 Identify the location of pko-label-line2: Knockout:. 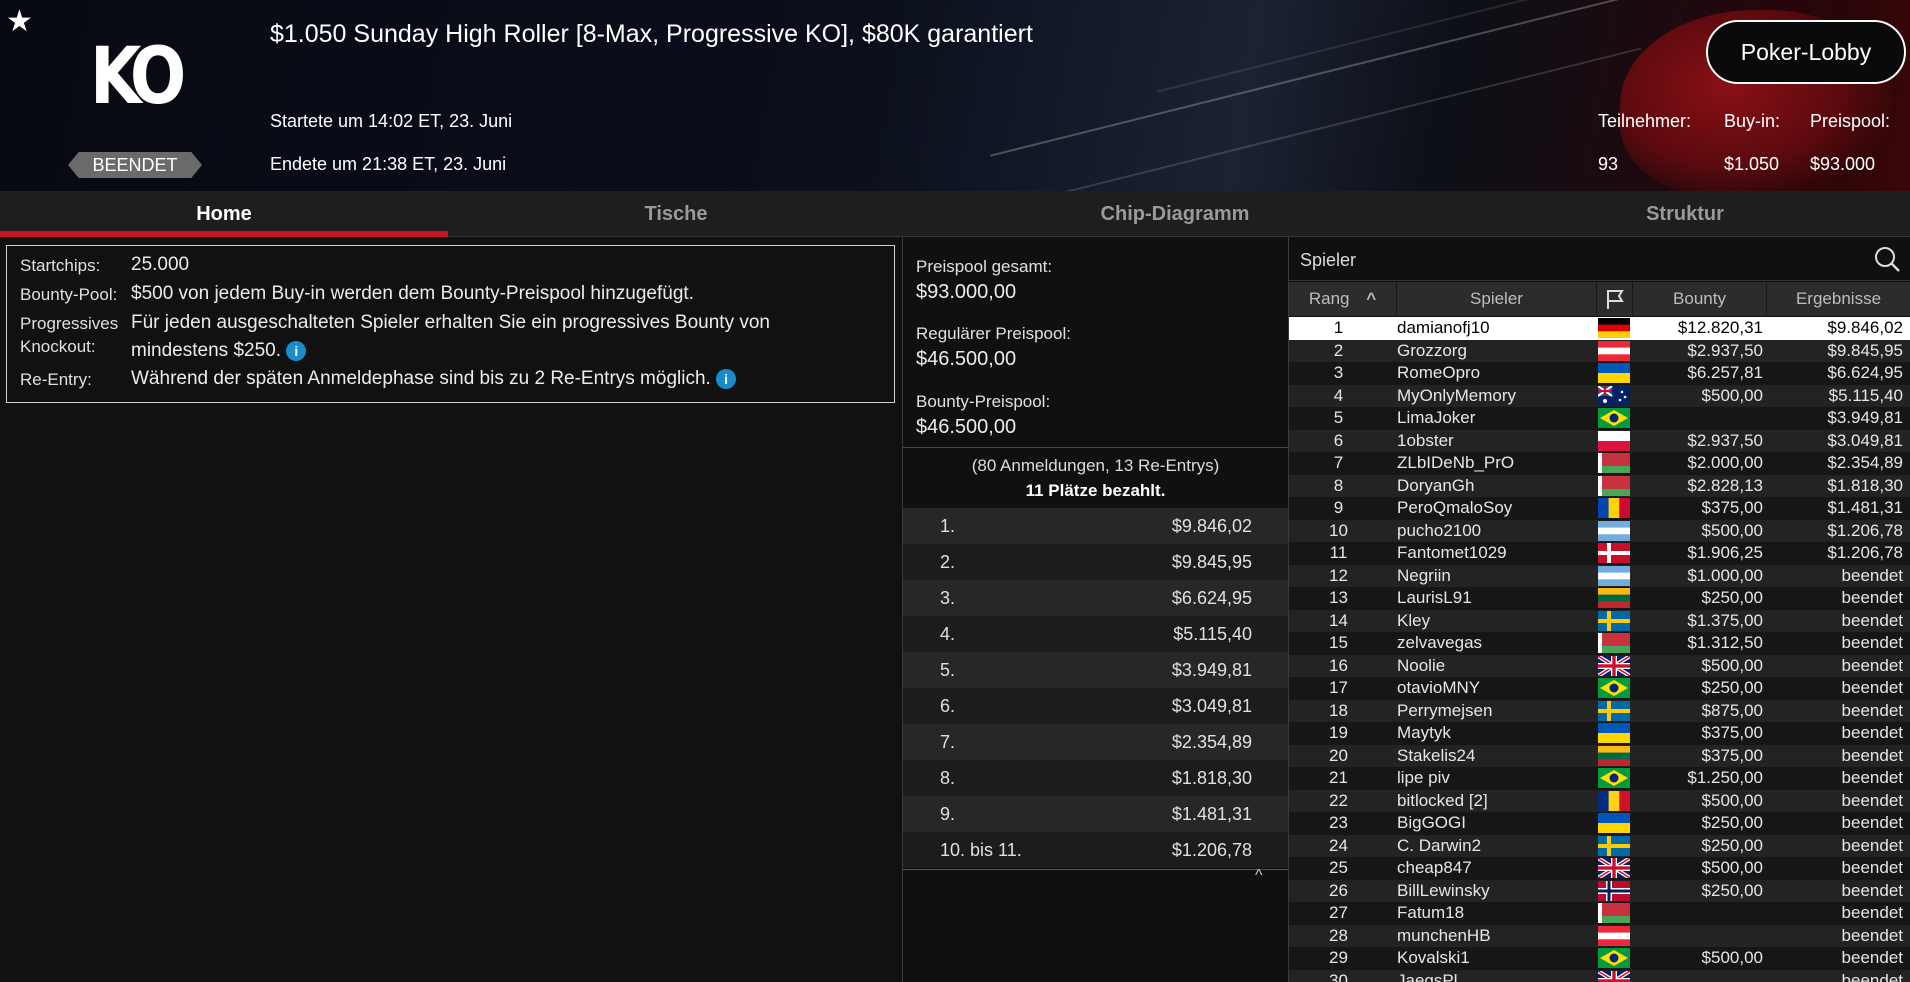
(58, 346).